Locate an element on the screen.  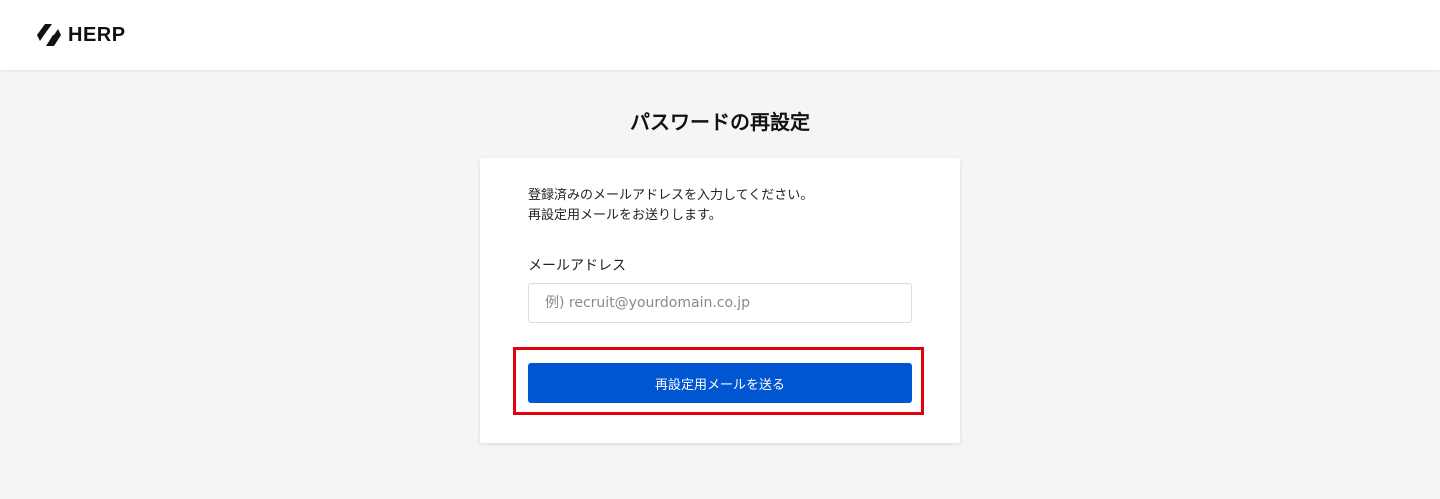
instructions-text: 登録済みのメールアドレスを入力してください。 再設定用メールをお送りします。 is located at coordinates (670, 206).